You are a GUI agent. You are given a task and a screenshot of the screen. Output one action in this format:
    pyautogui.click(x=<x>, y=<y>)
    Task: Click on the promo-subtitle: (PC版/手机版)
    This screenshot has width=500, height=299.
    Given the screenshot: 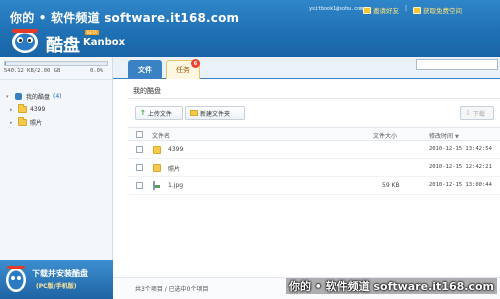 What is the action you would take?
    pyautogui.click(x=56, y=286)
    